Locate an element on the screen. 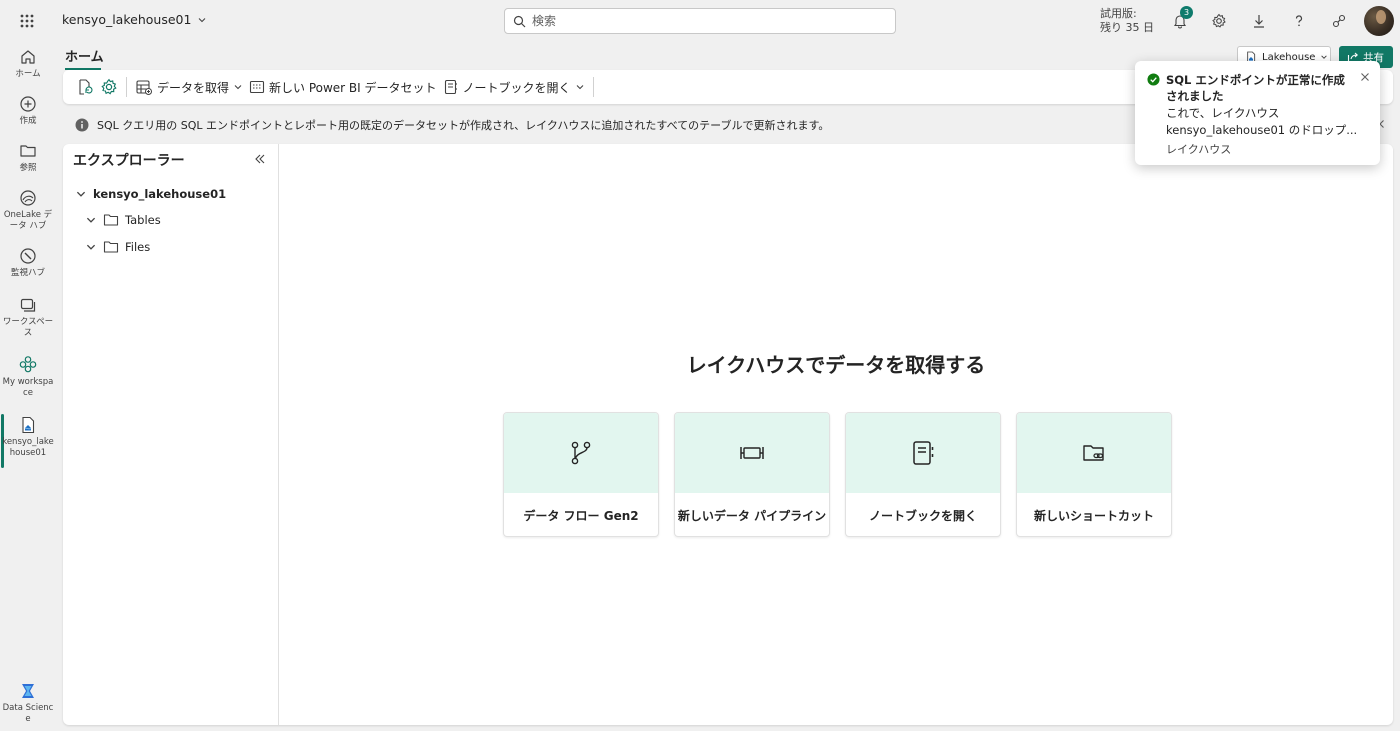 The height and width of the screenshot is (731, 1400). toast-lakehouse-link: レイクハウス is located at coordinates (1198, 149).